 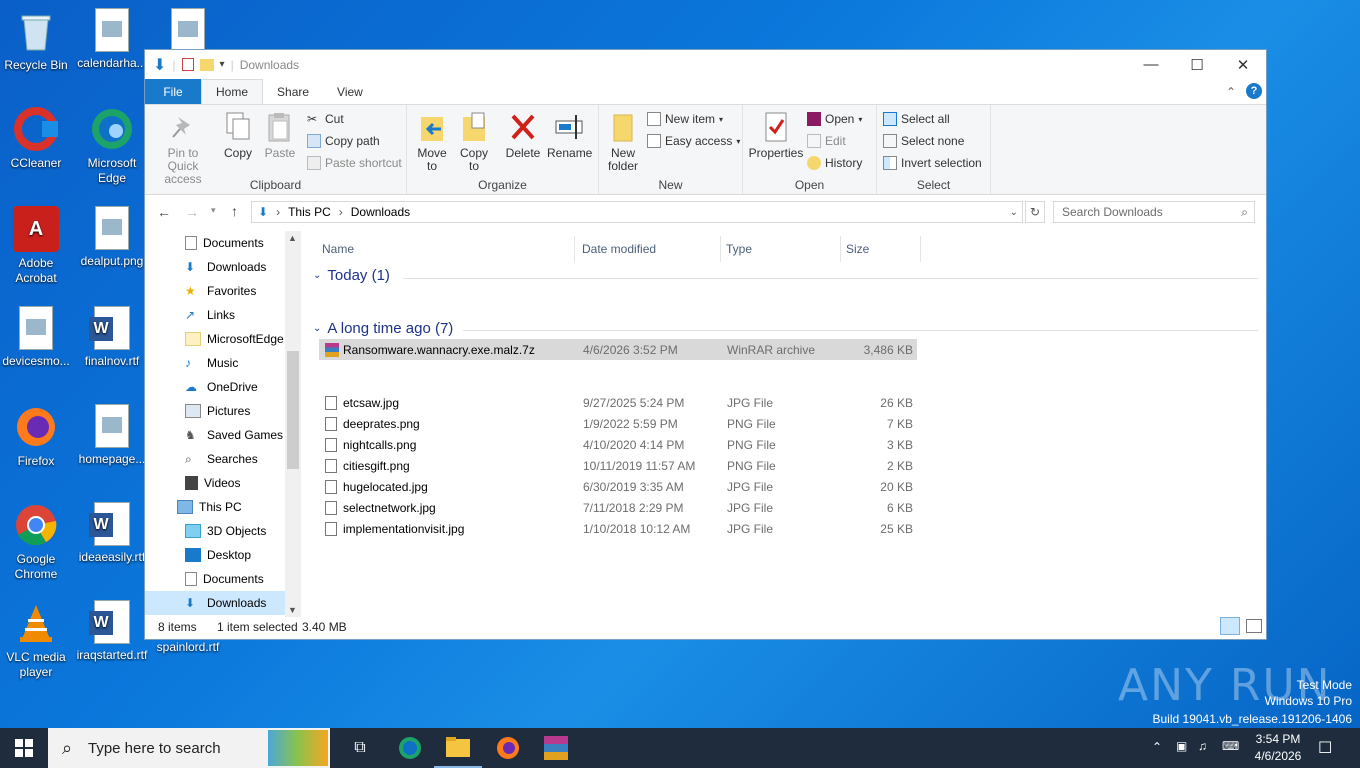 What do you see at coordinates (1157, 747) in the screenshot?
I see `show-hidden-icons: ⌃` at bounding box center [1157, 747].